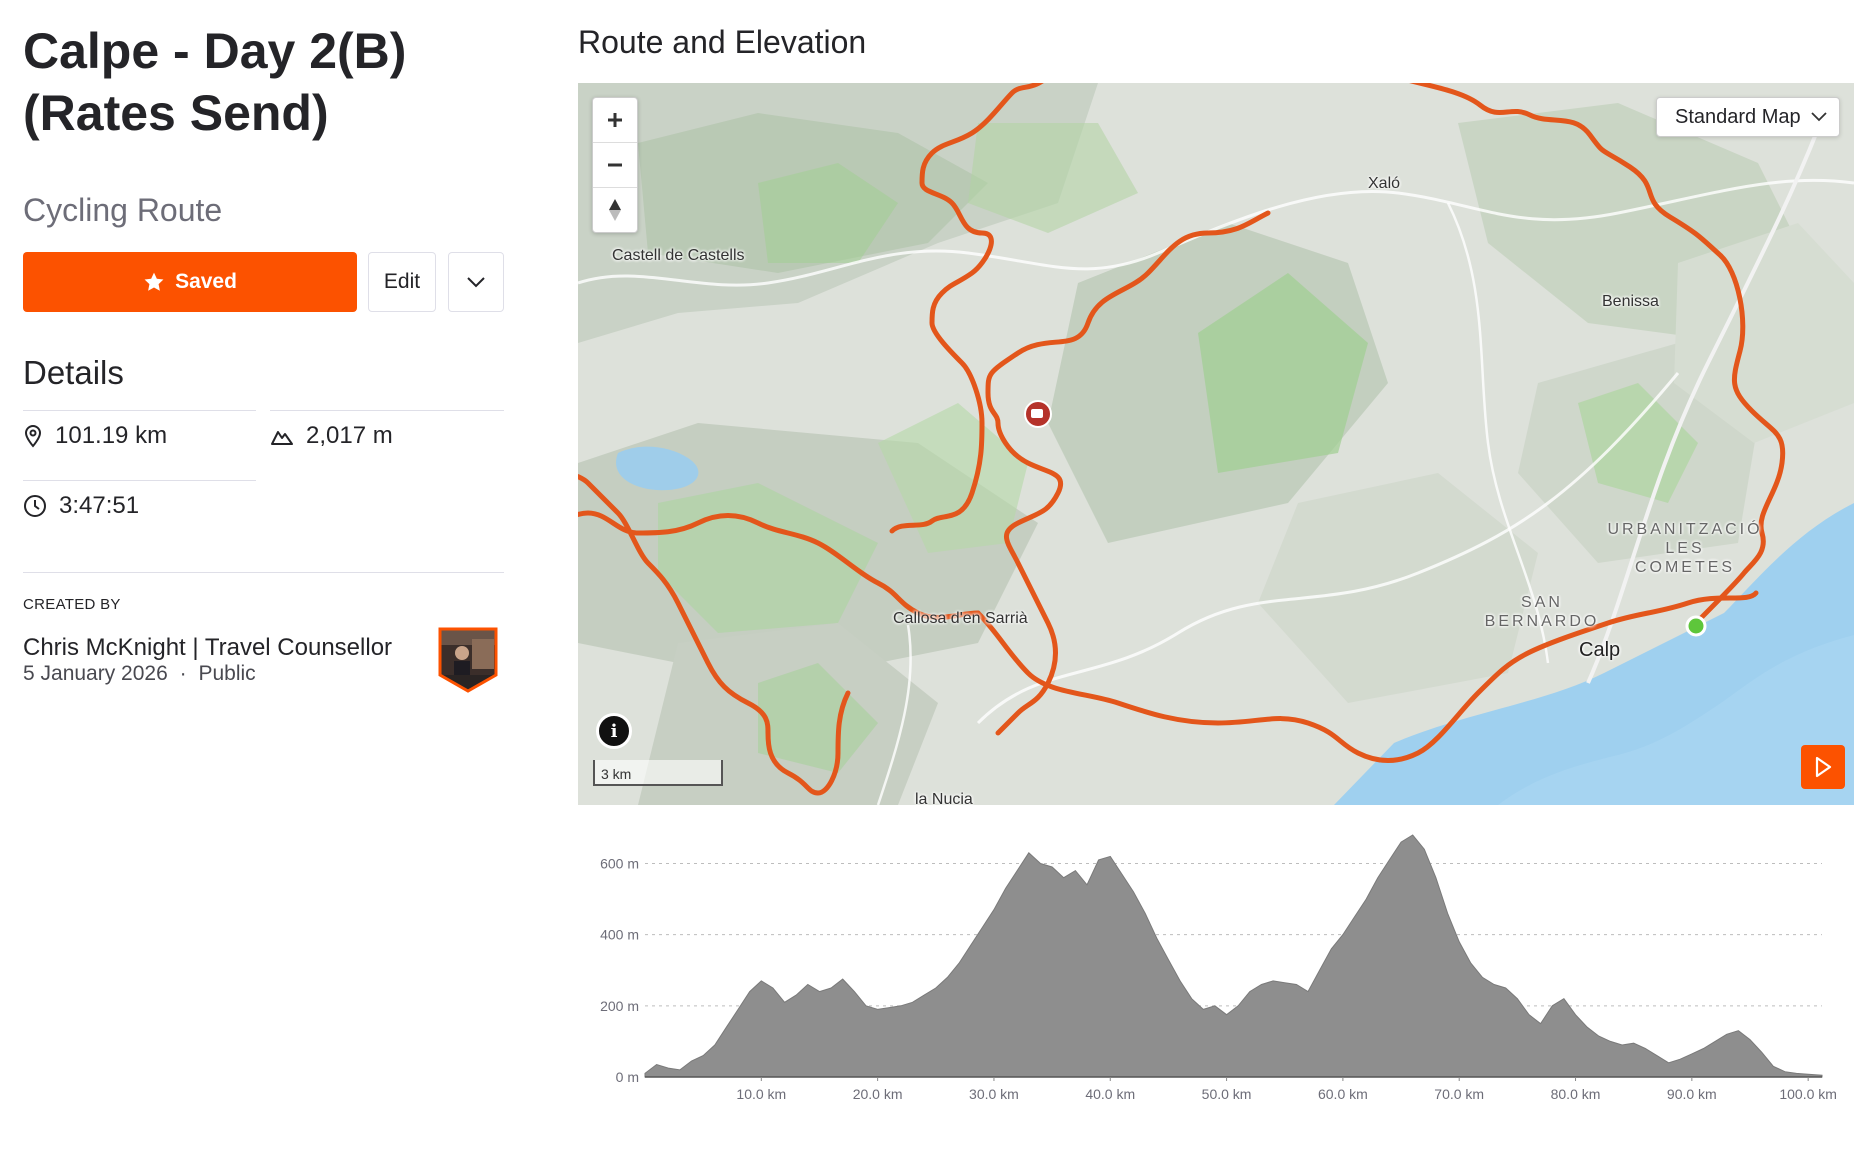 The width and height of the screenshot is (1872, 1149). I want to click on map-label-cometes: URBANITZACIÓ LES COMETES, so click(1685, 548).